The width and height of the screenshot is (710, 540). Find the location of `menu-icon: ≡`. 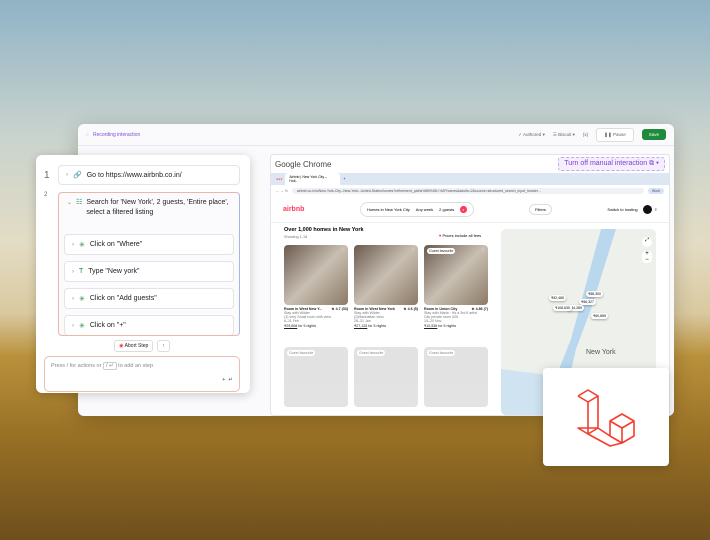

menu-icon: ≡ is located at coordinates (656, 209).